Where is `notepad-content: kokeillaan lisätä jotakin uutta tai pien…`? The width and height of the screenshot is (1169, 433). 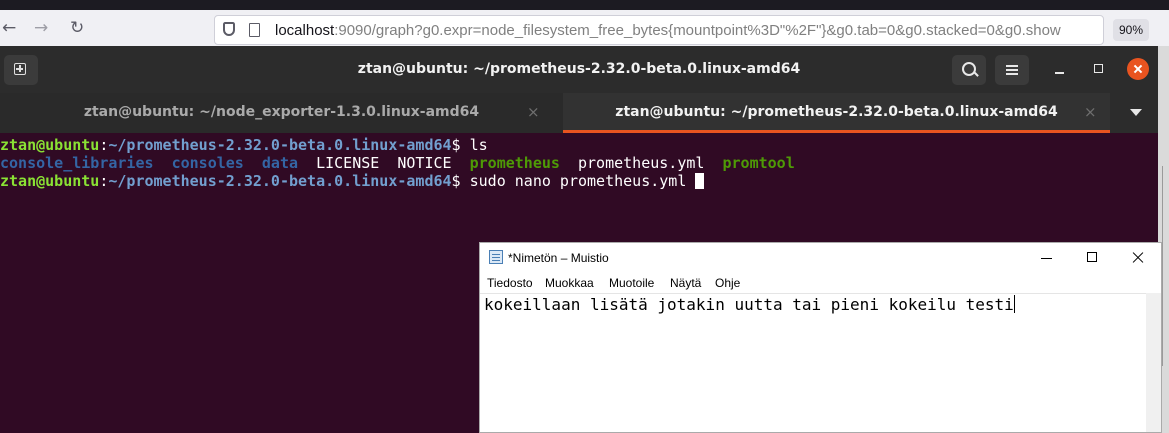
notepad-content: kokeillaan lisätä jotakin uutta tai pien… is located at coordinates (749, 304).